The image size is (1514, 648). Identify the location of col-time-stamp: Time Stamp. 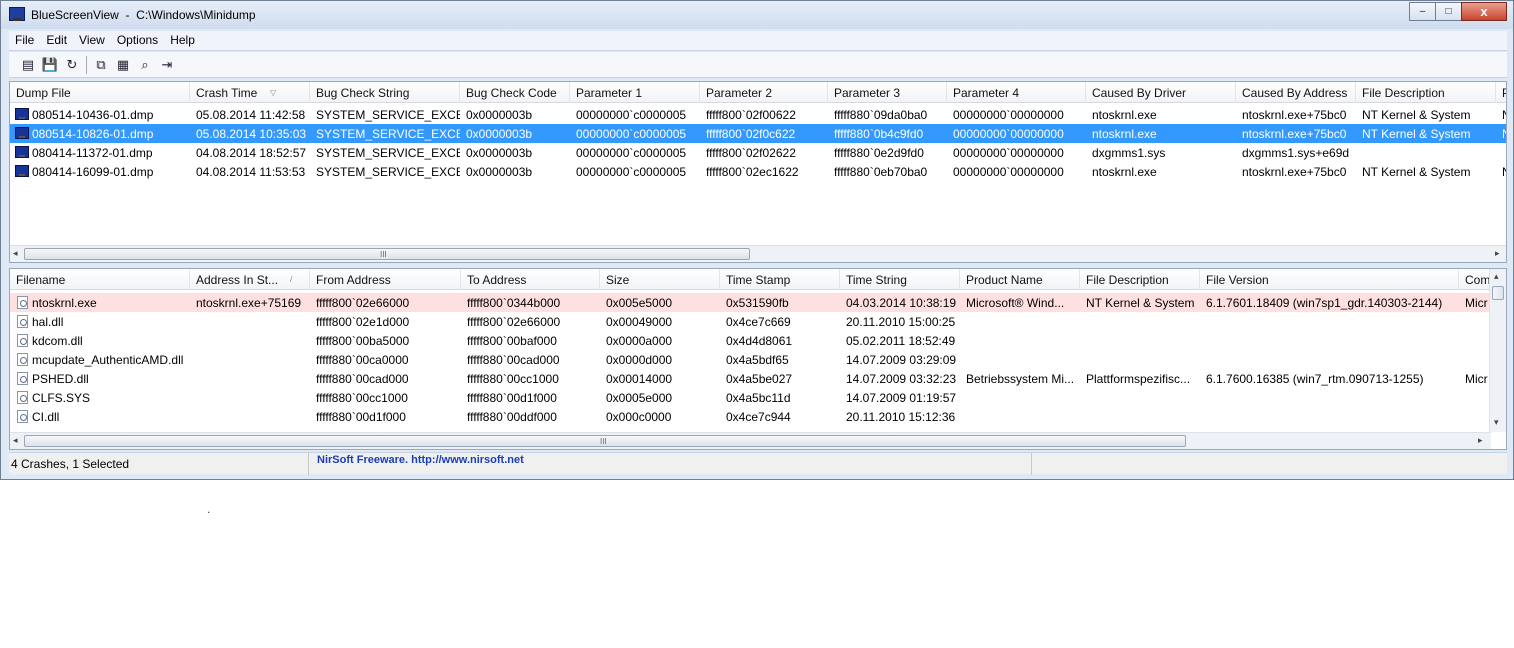
(780, 279).